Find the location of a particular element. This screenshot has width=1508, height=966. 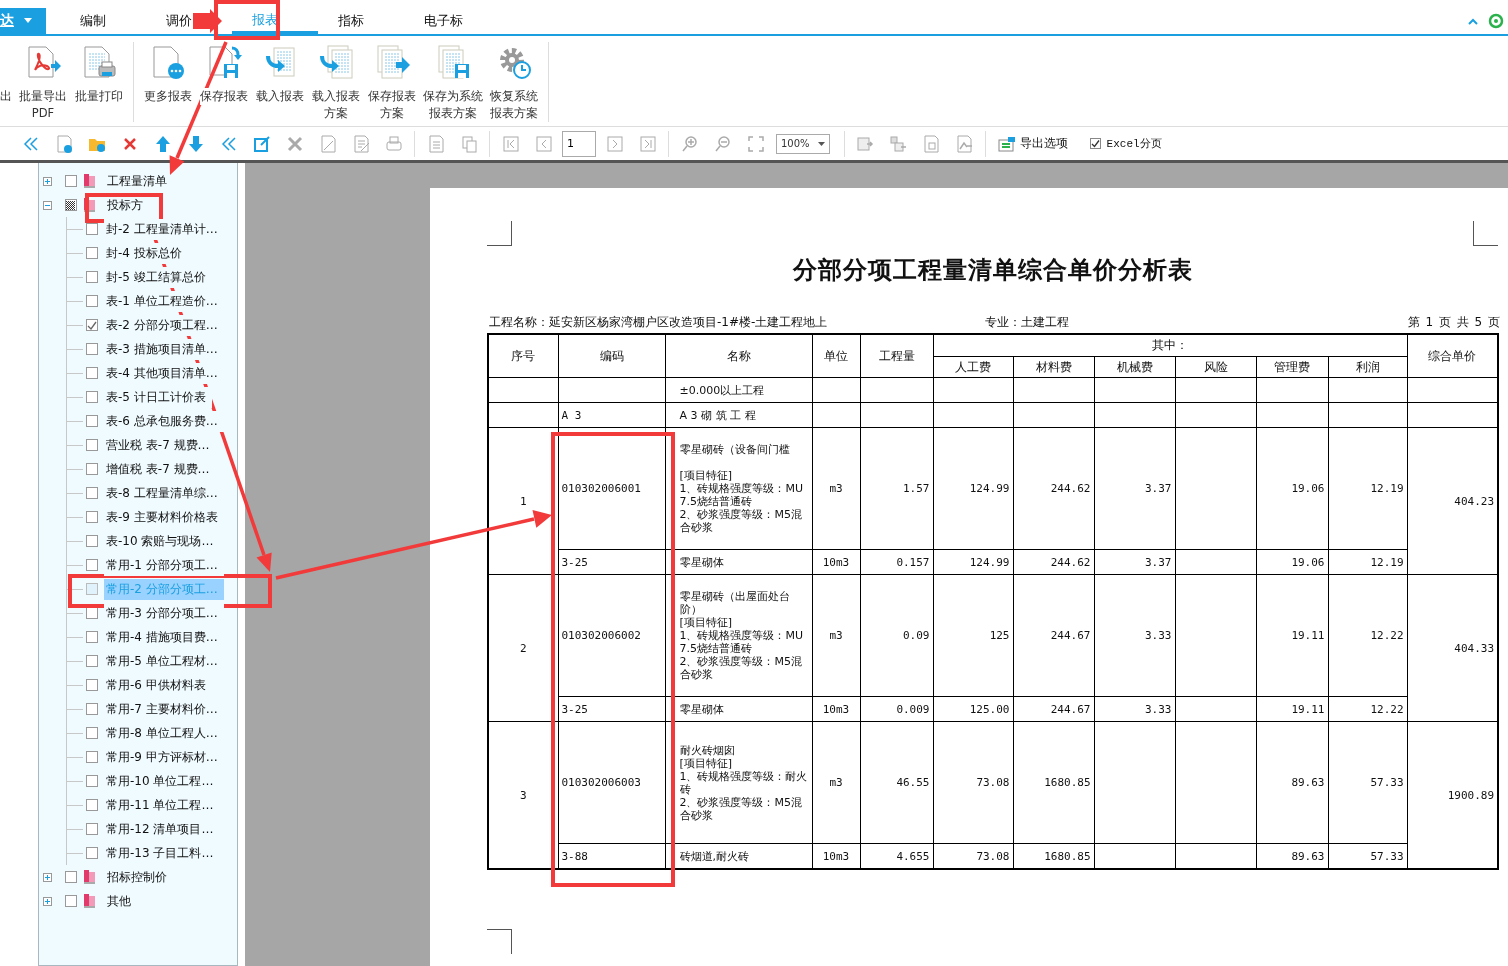

ribbon-tab: 指标 is located at coordinates (361, 21).